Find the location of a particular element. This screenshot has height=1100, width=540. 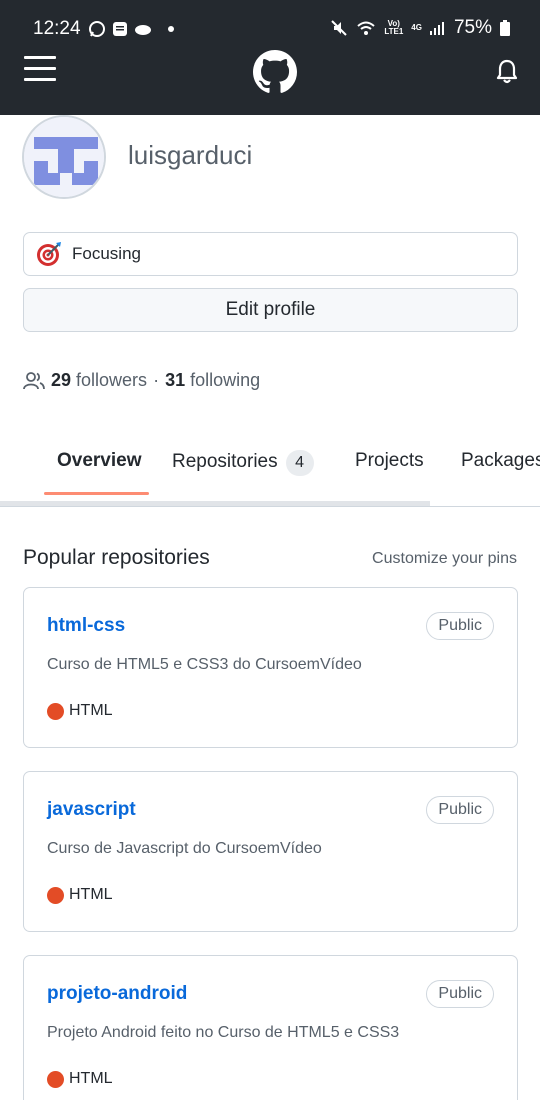

identicon-image is located at coordinates (64, 157).